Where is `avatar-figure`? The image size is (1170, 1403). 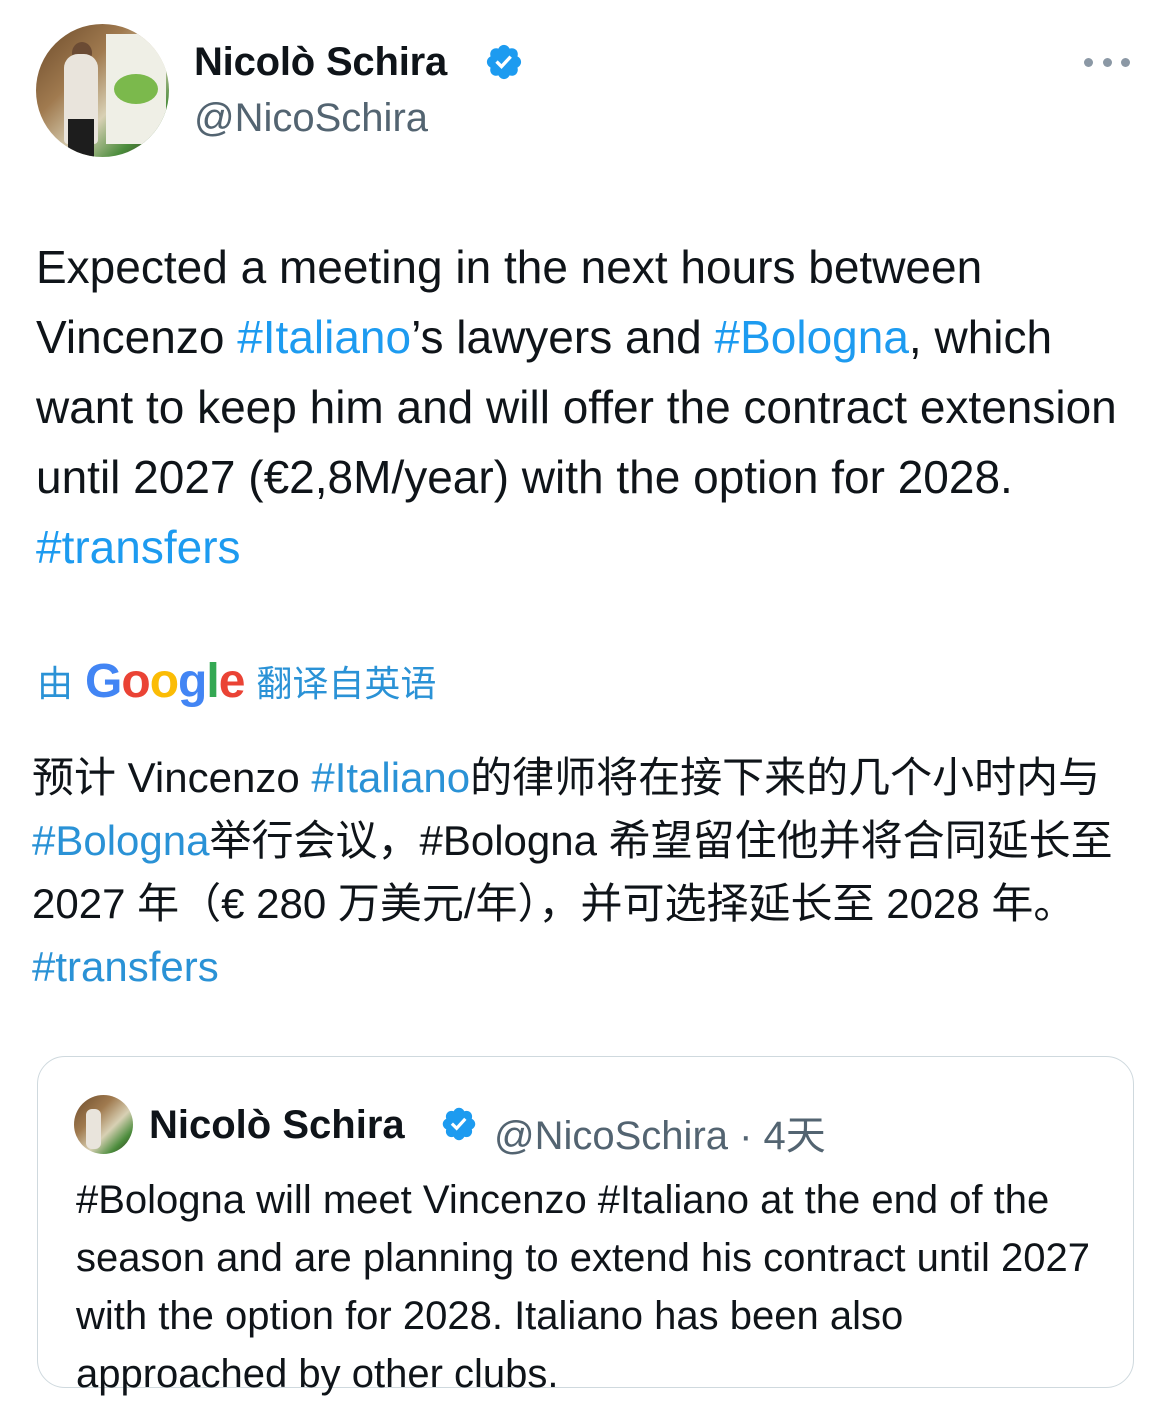 avatar-figure is located at coordinates (93, 1129).